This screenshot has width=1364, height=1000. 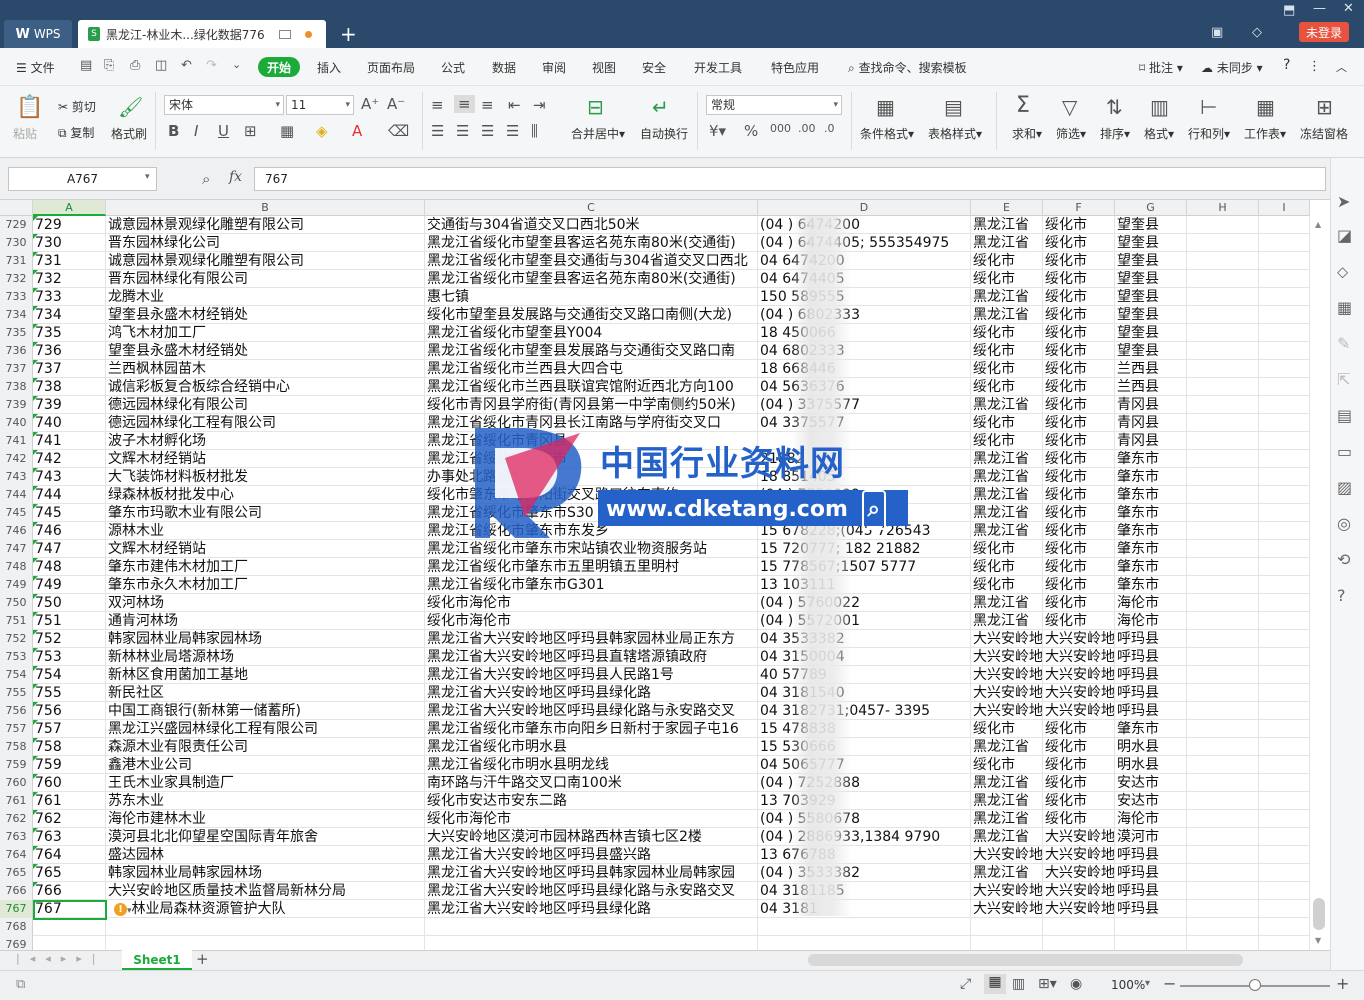 I want to click on macro-icon: ⧉, so click(x=20, y=984).